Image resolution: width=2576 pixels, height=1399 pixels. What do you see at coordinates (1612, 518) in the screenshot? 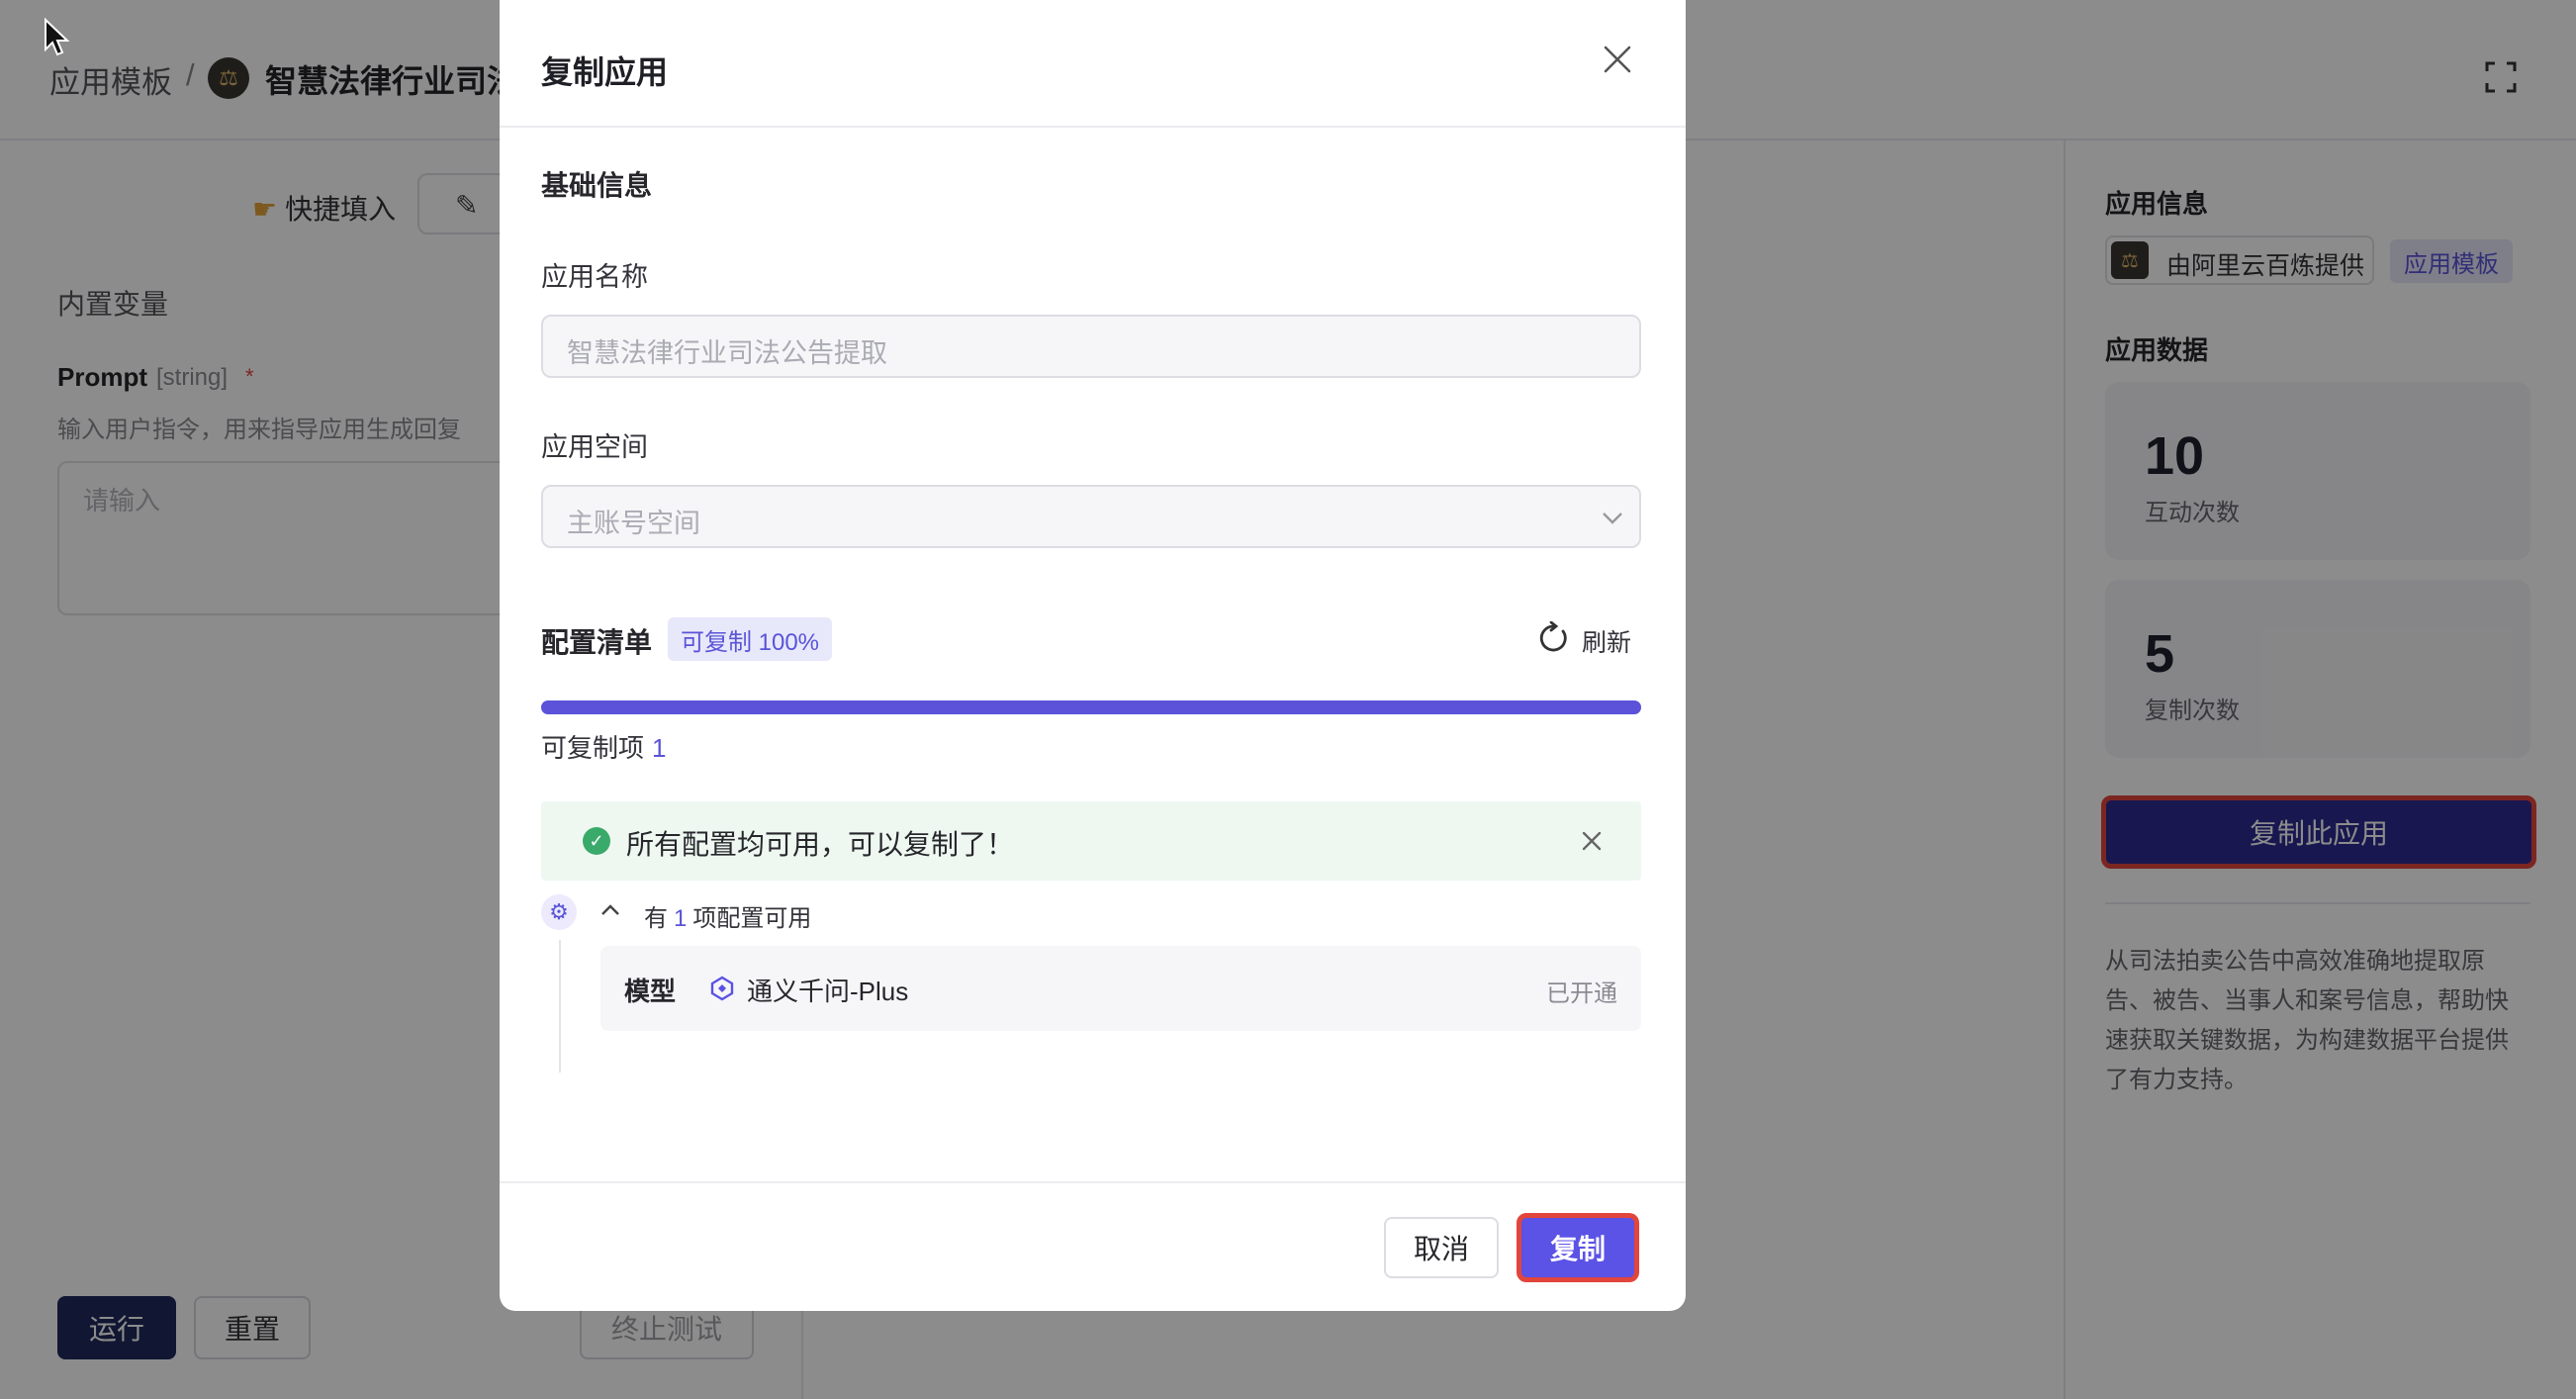
I see `chevron-down-icon` at bounding box center [1612, 518].